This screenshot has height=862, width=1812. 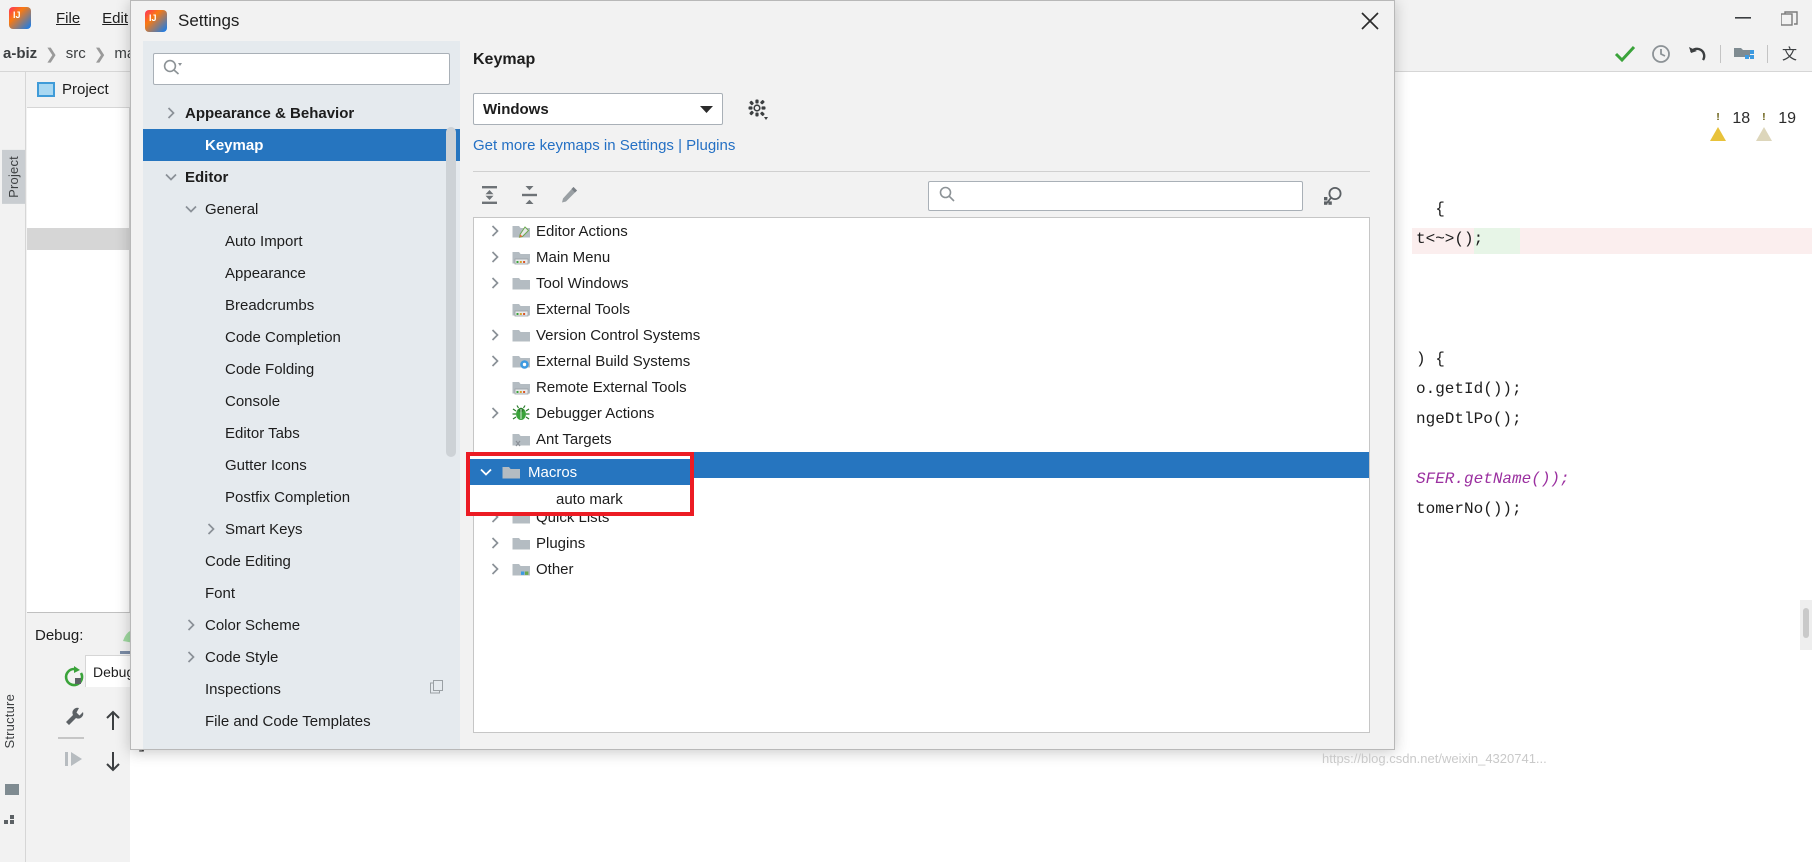 I want to click on find-by-shortcut-icon, so click(x=1334, y=196).